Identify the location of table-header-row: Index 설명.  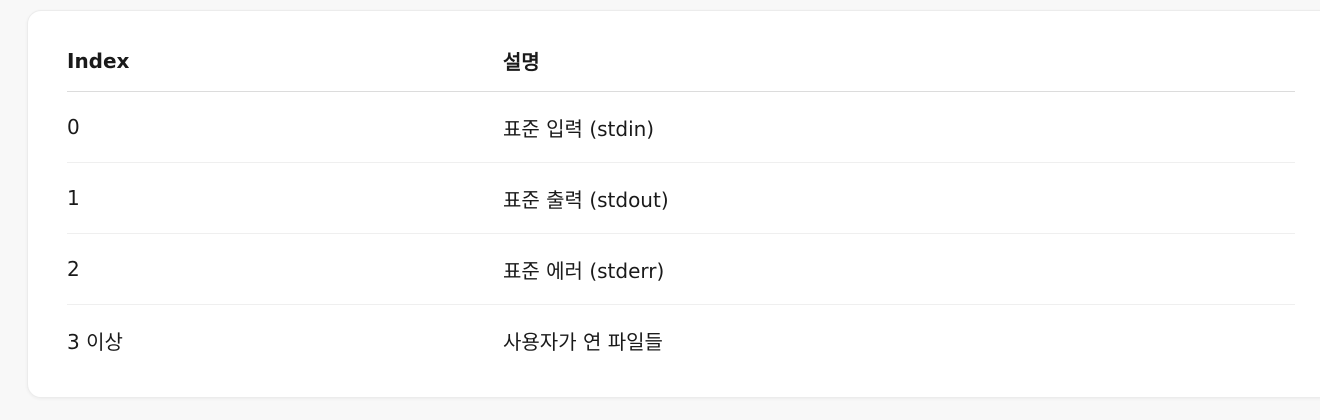
(681, 61).